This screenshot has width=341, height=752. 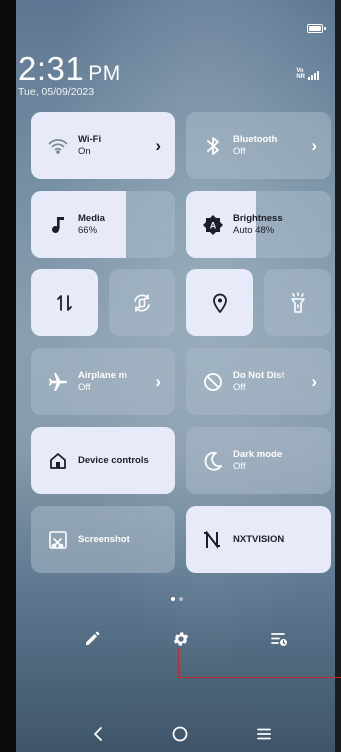 I want to click on bluetooth-expand-chevron-icon: ›, so click(x=314, y=146).